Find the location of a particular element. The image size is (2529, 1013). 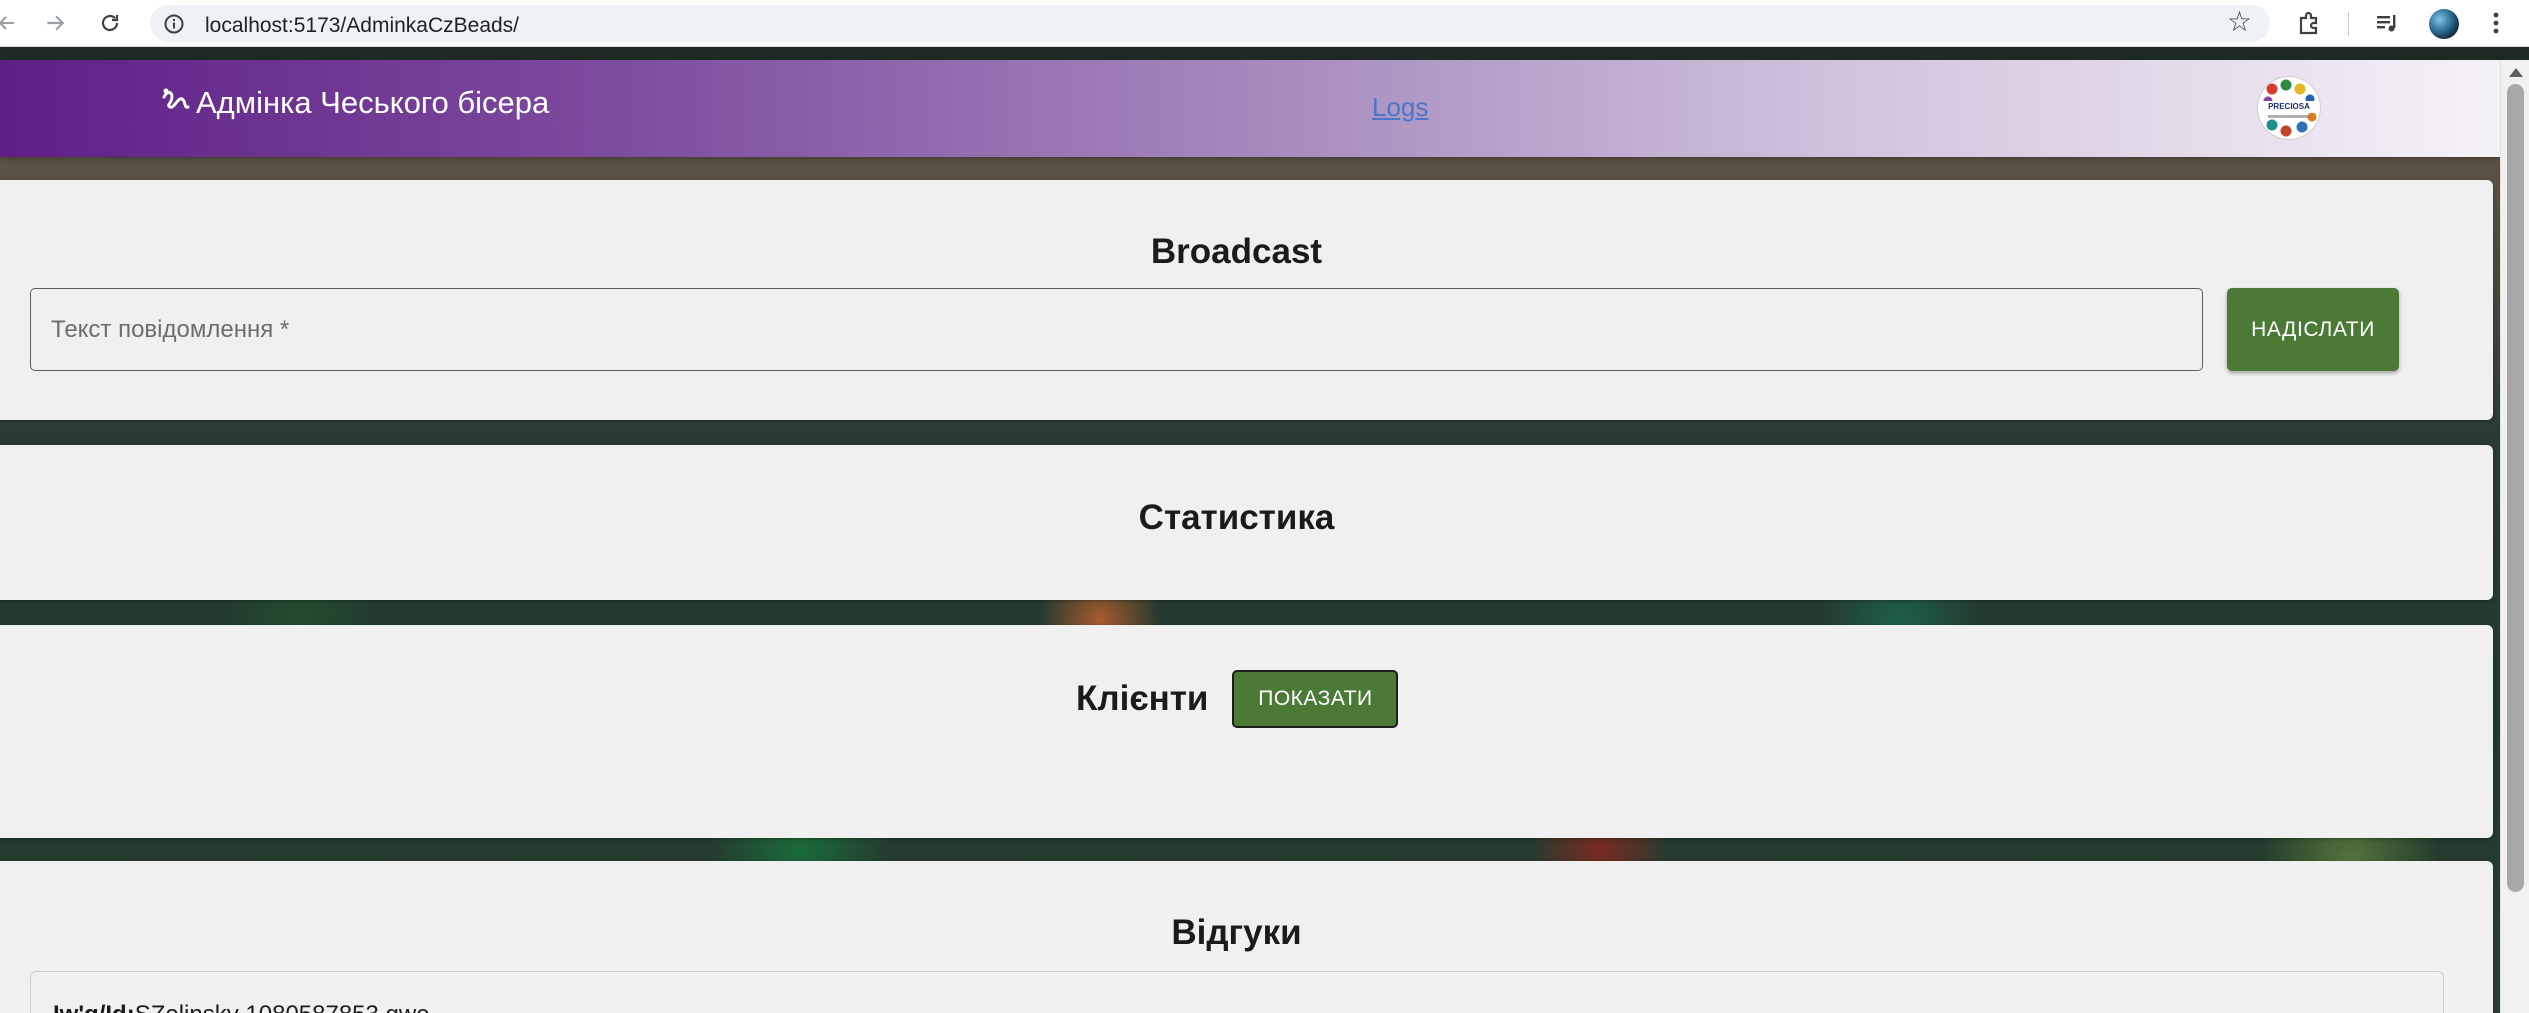

forward-button is located at coordinates (55, 23).